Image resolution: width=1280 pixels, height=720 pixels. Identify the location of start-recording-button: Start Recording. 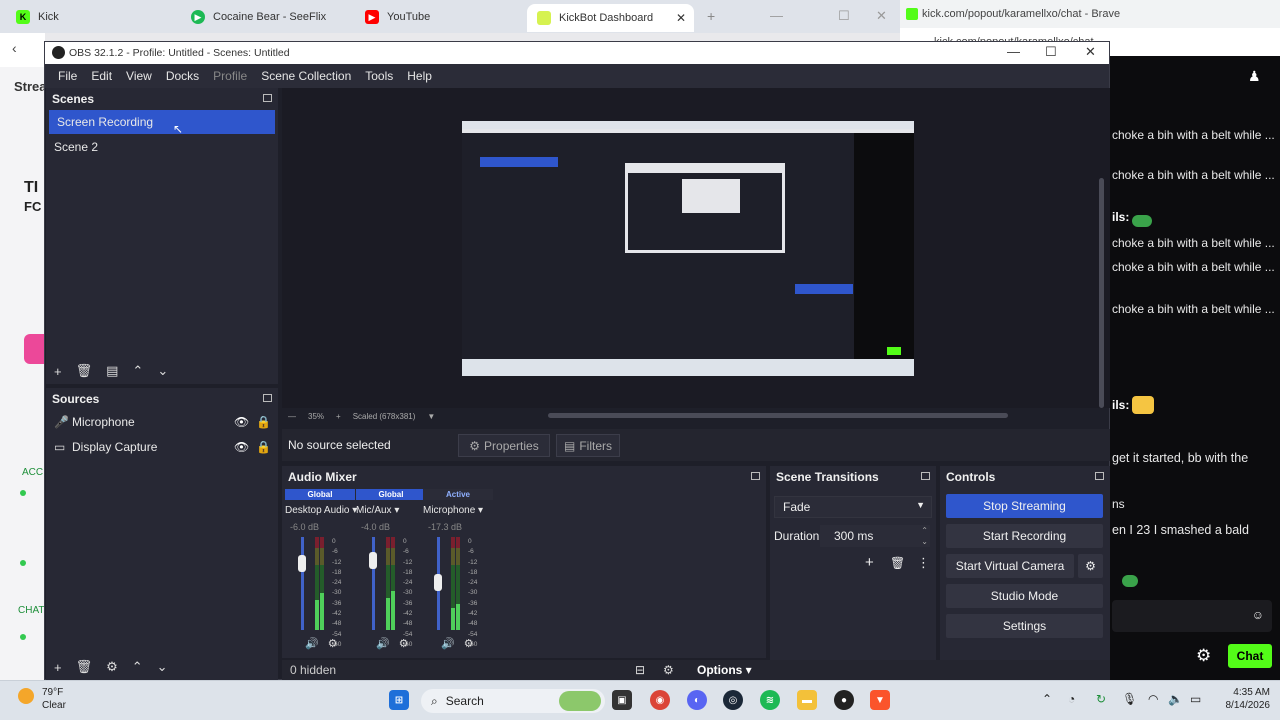
(1024, 536).